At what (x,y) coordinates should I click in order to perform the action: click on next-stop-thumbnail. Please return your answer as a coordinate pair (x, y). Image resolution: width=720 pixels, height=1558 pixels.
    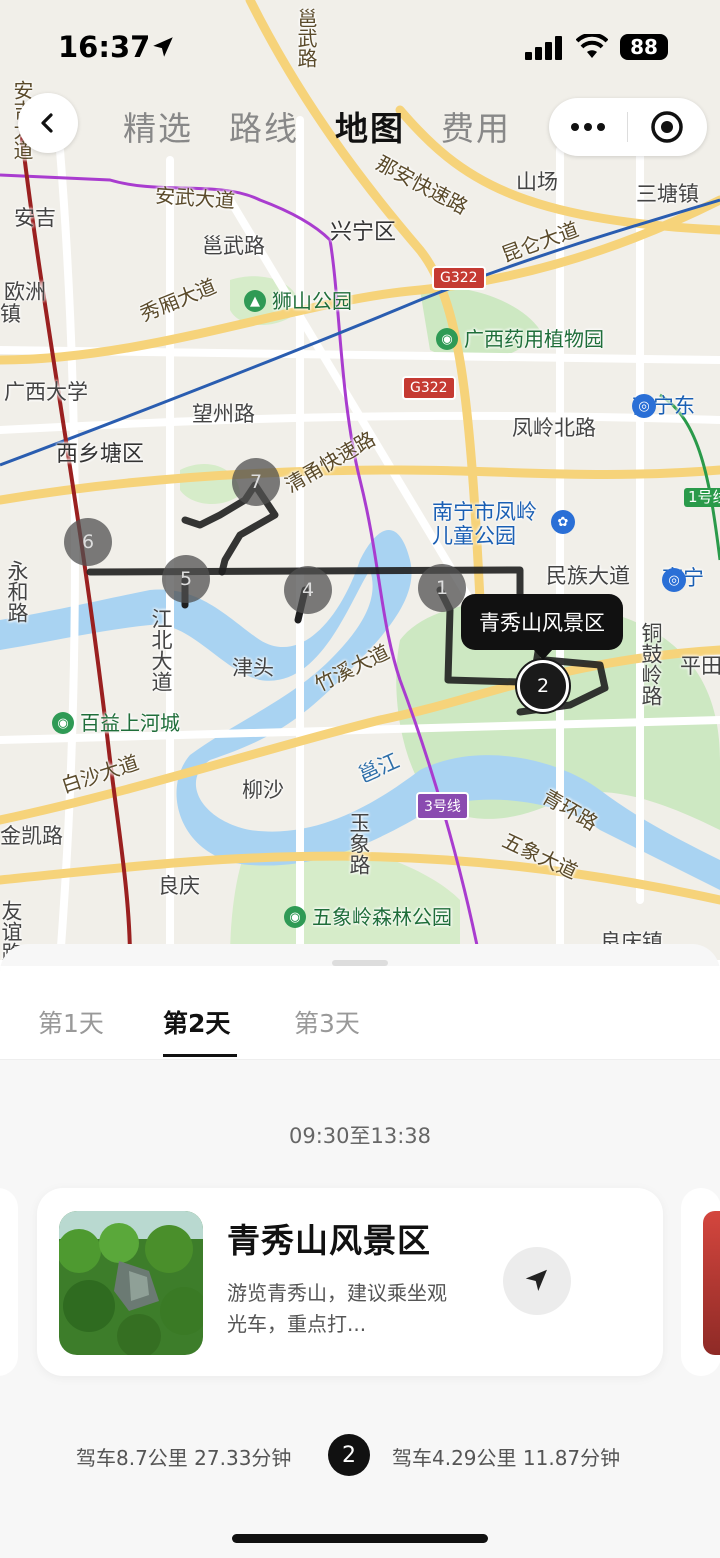
    Looking at the image, I should click on (711, 1283).